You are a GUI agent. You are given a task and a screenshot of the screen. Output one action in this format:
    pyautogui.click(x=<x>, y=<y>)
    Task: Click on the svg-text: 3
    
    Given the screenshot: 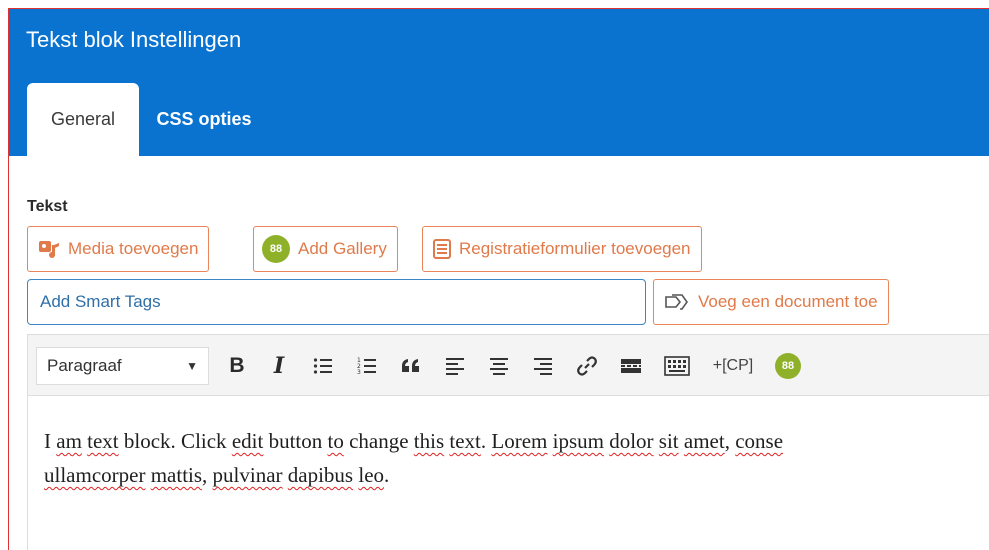 What is the action you would take?
    pyautogui.click(x=359, y=372)
    